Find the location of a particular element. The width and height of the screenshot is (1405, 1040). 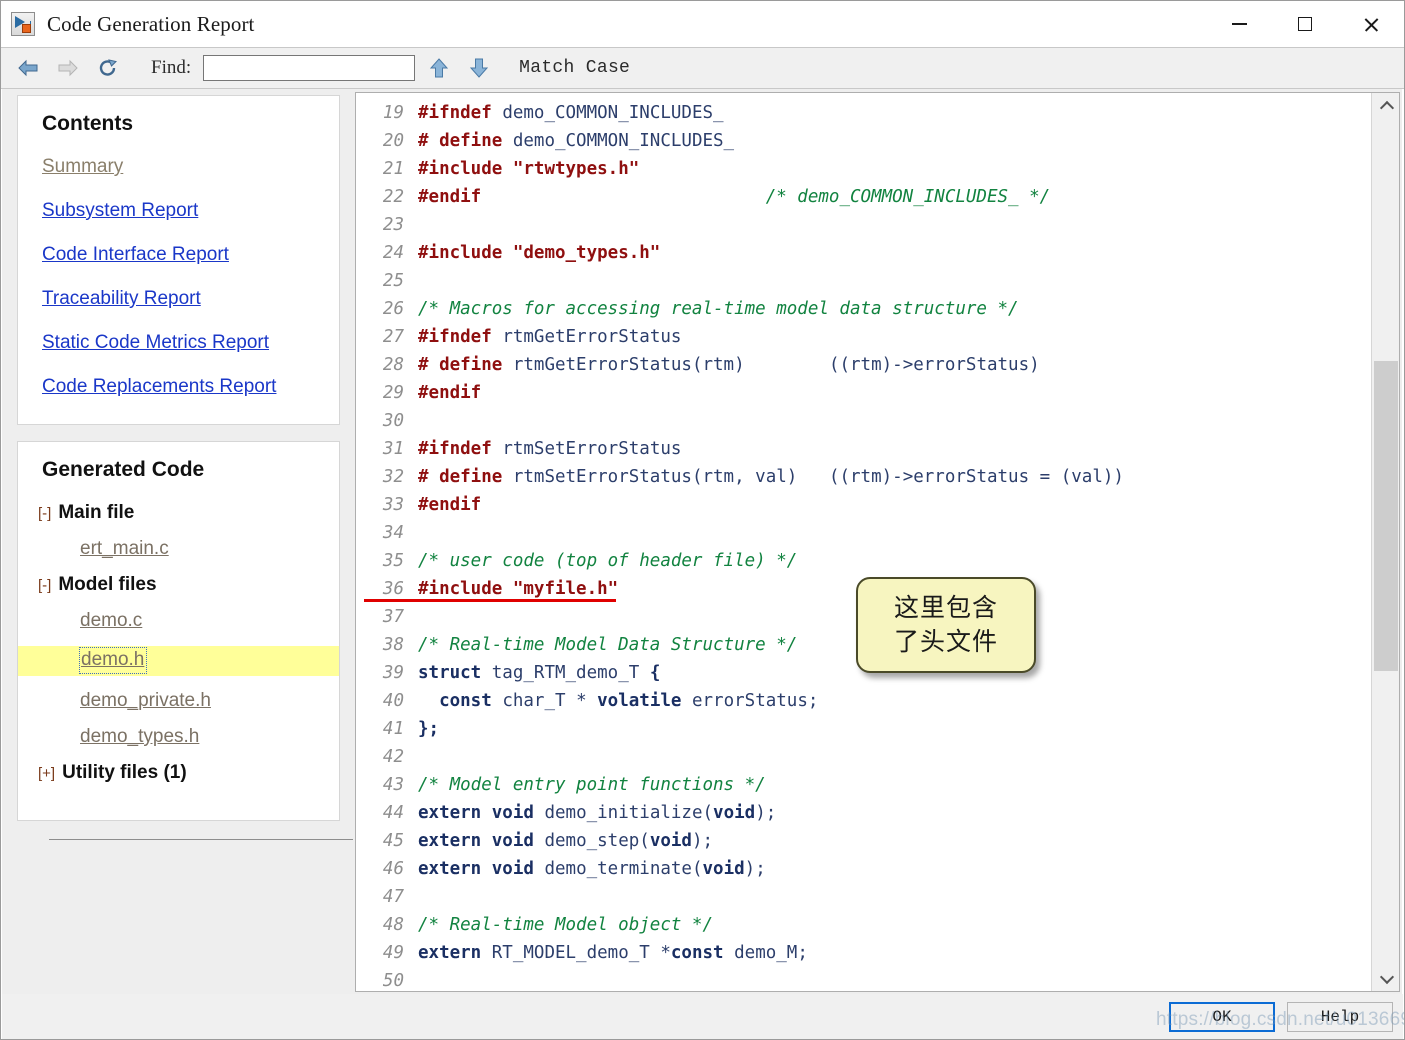

code-line: 35 /* user code (top of header file) */ is located at coordinates (863, 561).